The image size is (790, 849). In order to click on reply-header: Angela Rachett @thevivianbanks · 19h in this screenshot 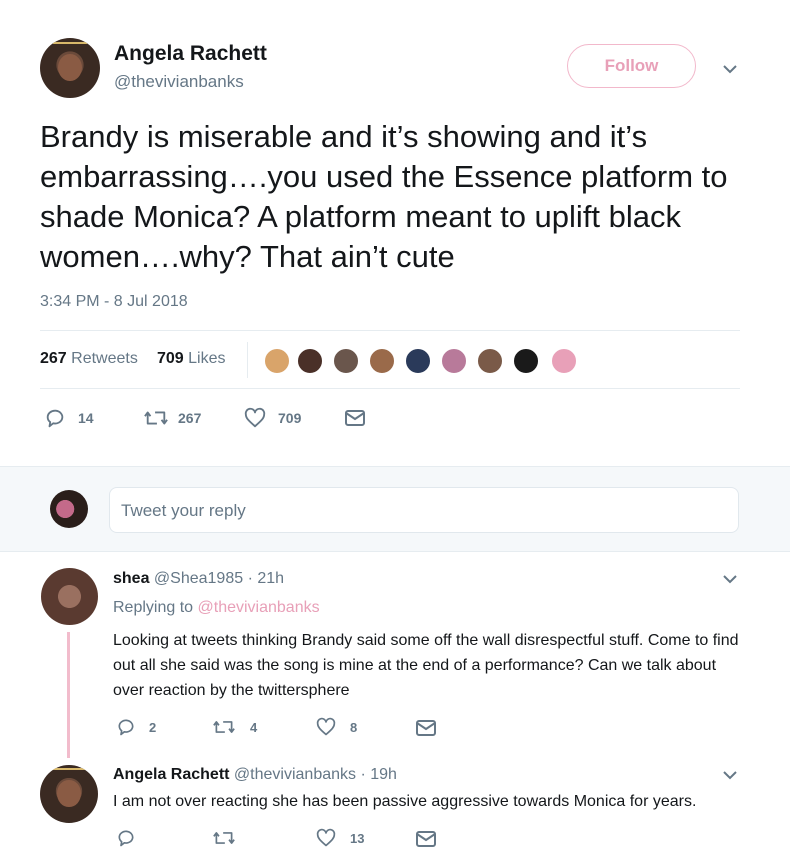, I will do `click(255, 775)`.